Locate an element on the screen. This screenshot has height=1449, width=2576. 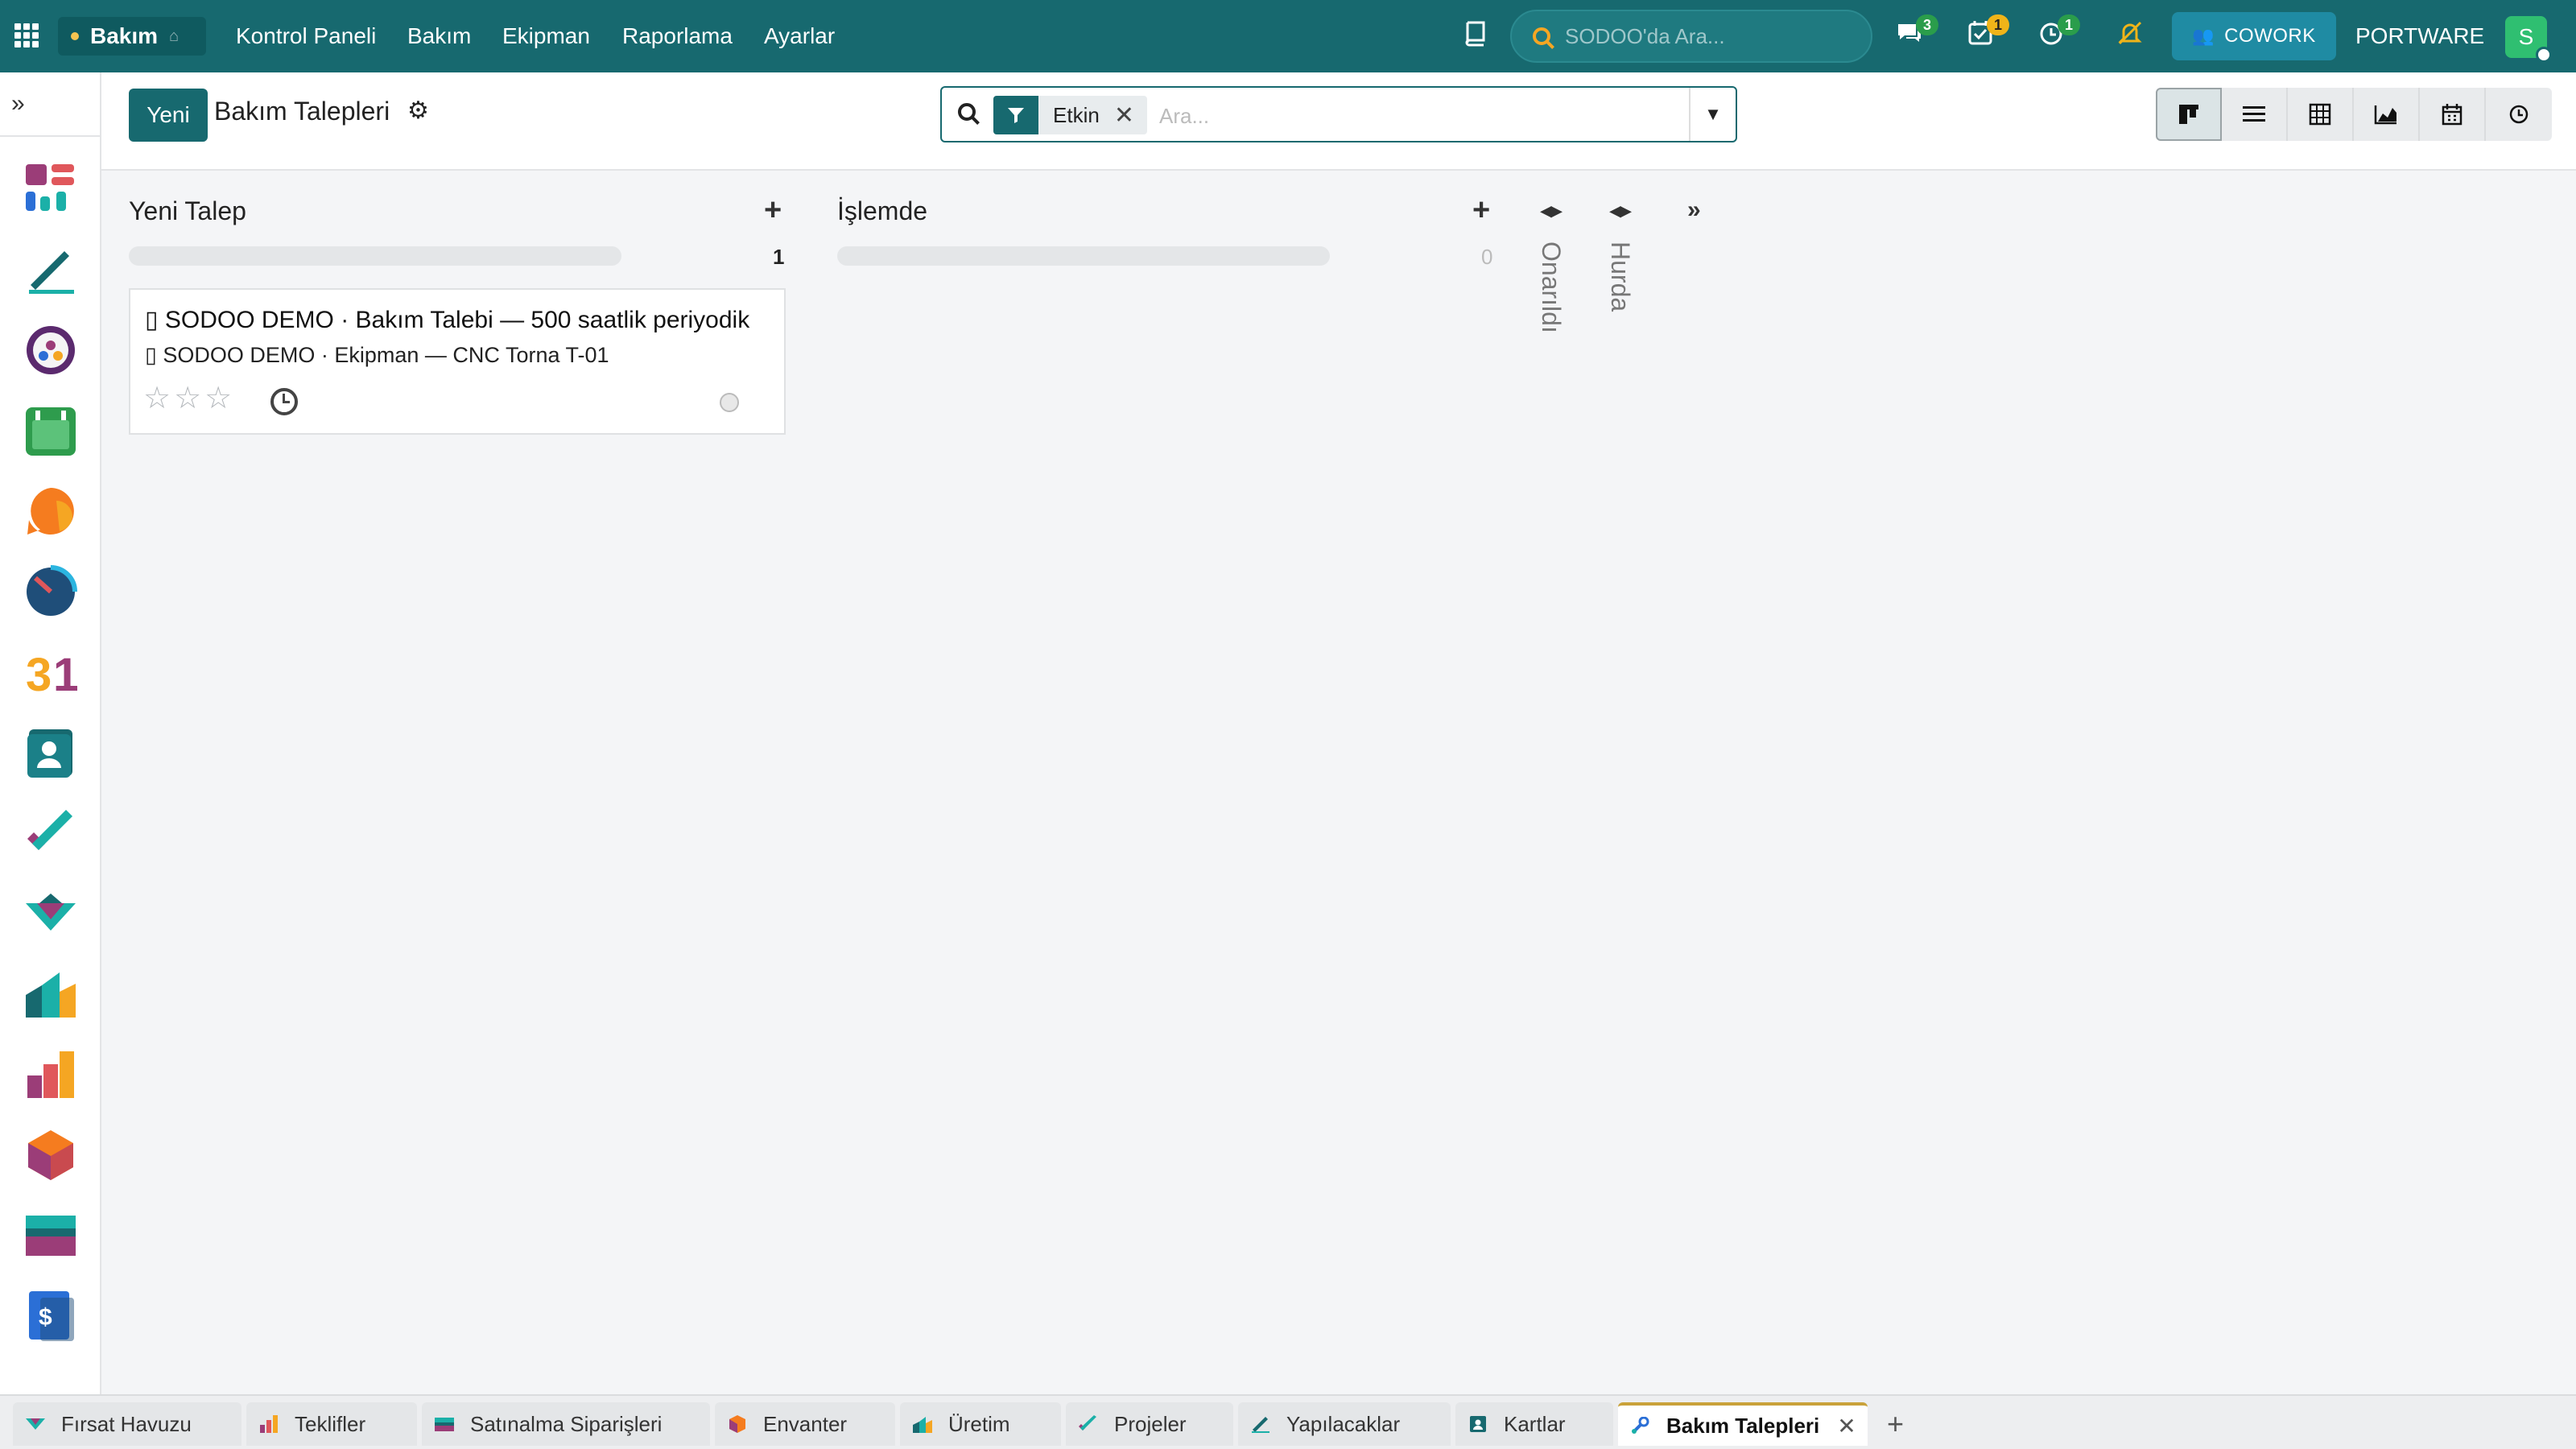
column-title-in-progress: İşlemde is located at coordinates (882, 211).